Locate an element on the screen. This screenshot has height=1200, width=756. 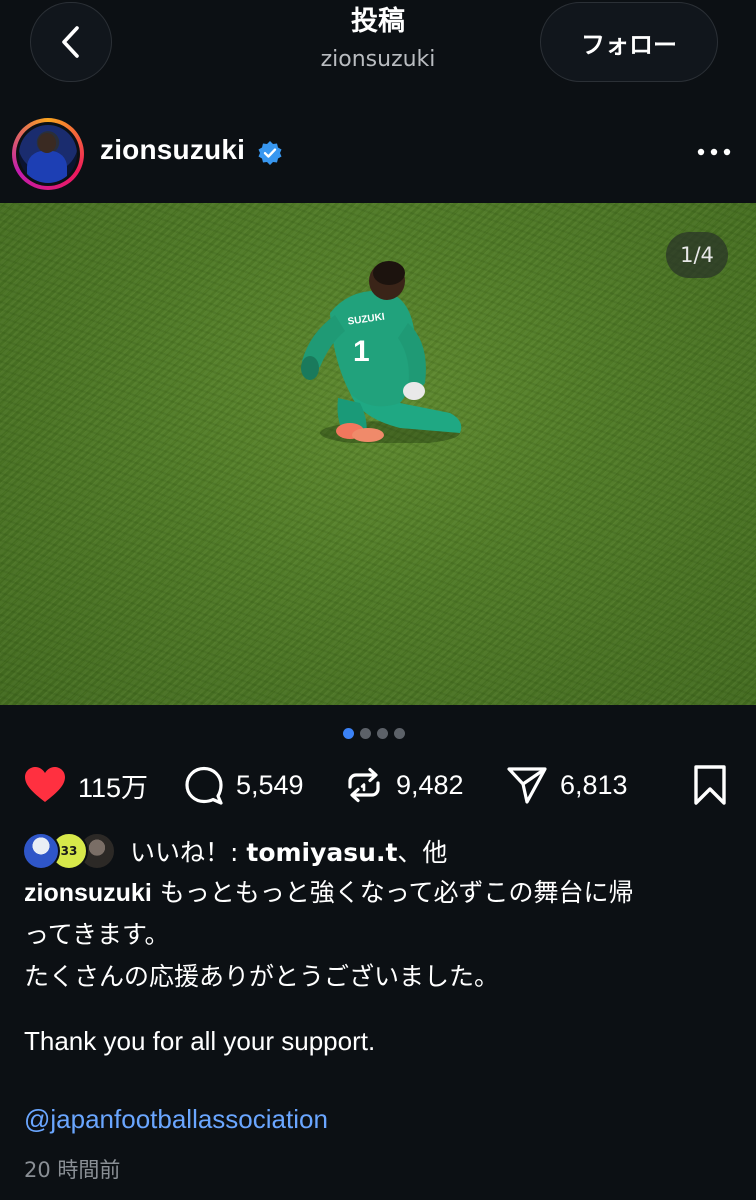
verified-badge-icon is located at coordinates (270, 153).